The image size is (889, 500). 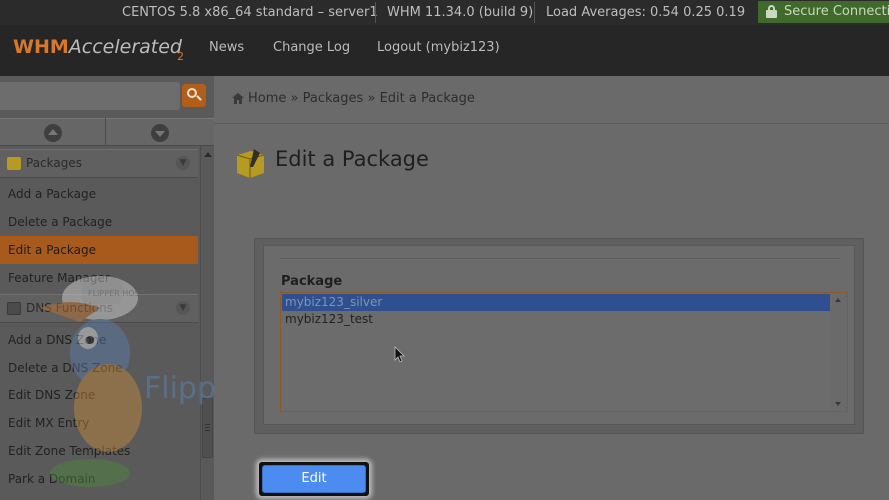 I want to click on section-packages: Packages ▼, so click(x=99, y=163).